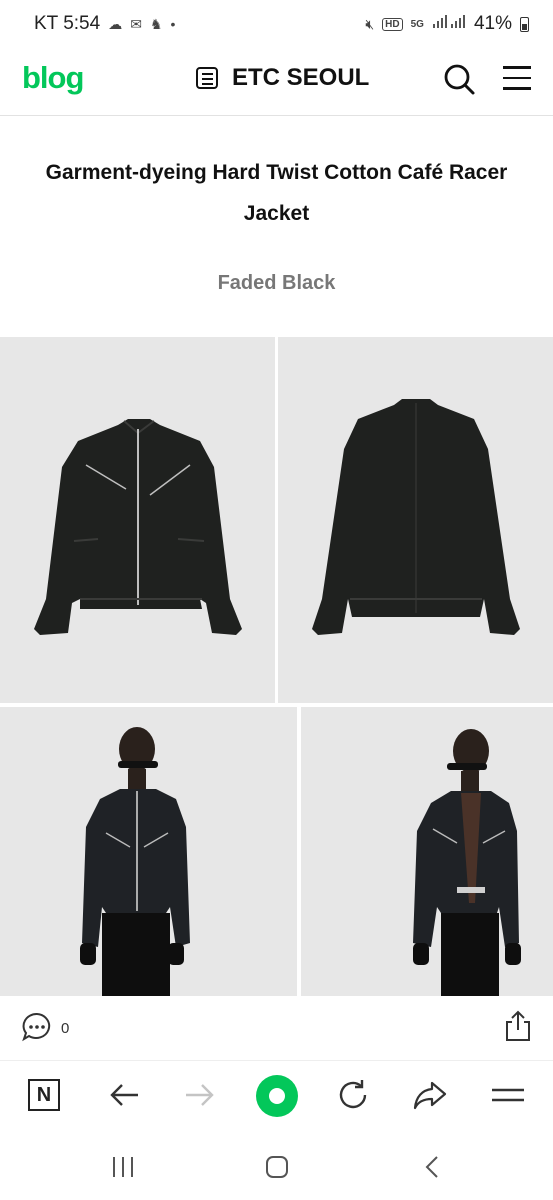 The image size is (553, 1200). What do you see at coordinates (427, 851) in the screenshot?
I see `photo-model-open` at bounding box center [427, 851].